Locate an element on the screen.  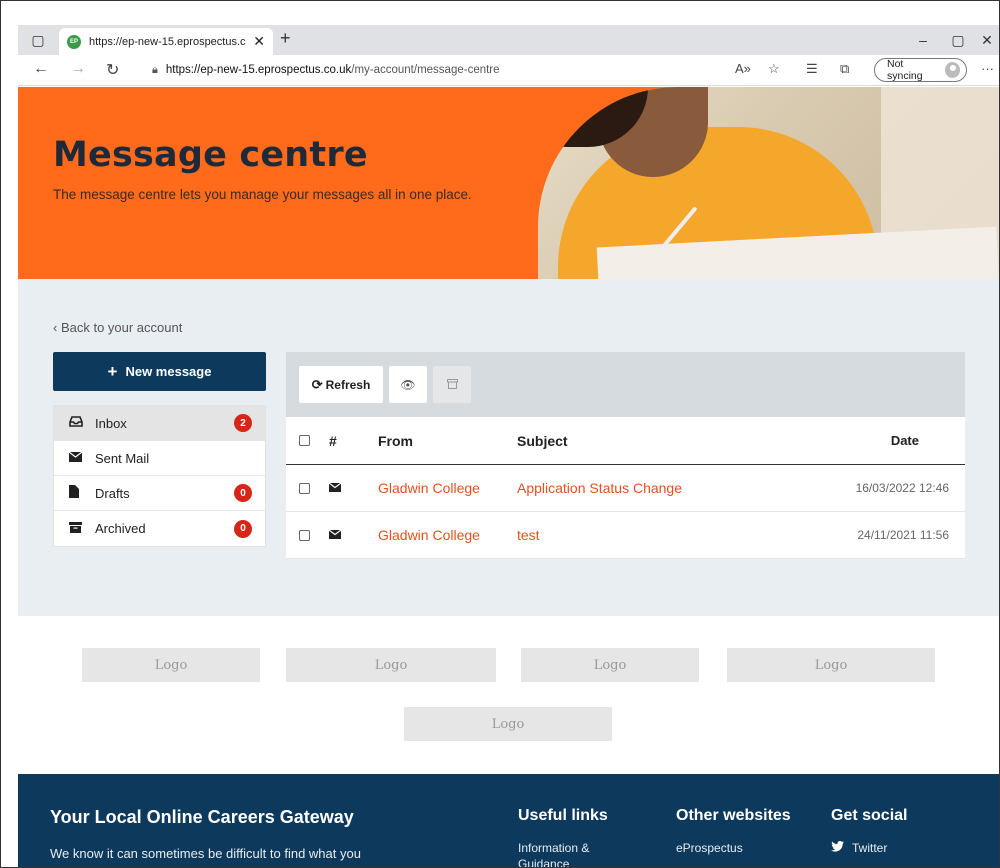
favicon-icon: EP is located at coordinates (74, 41).